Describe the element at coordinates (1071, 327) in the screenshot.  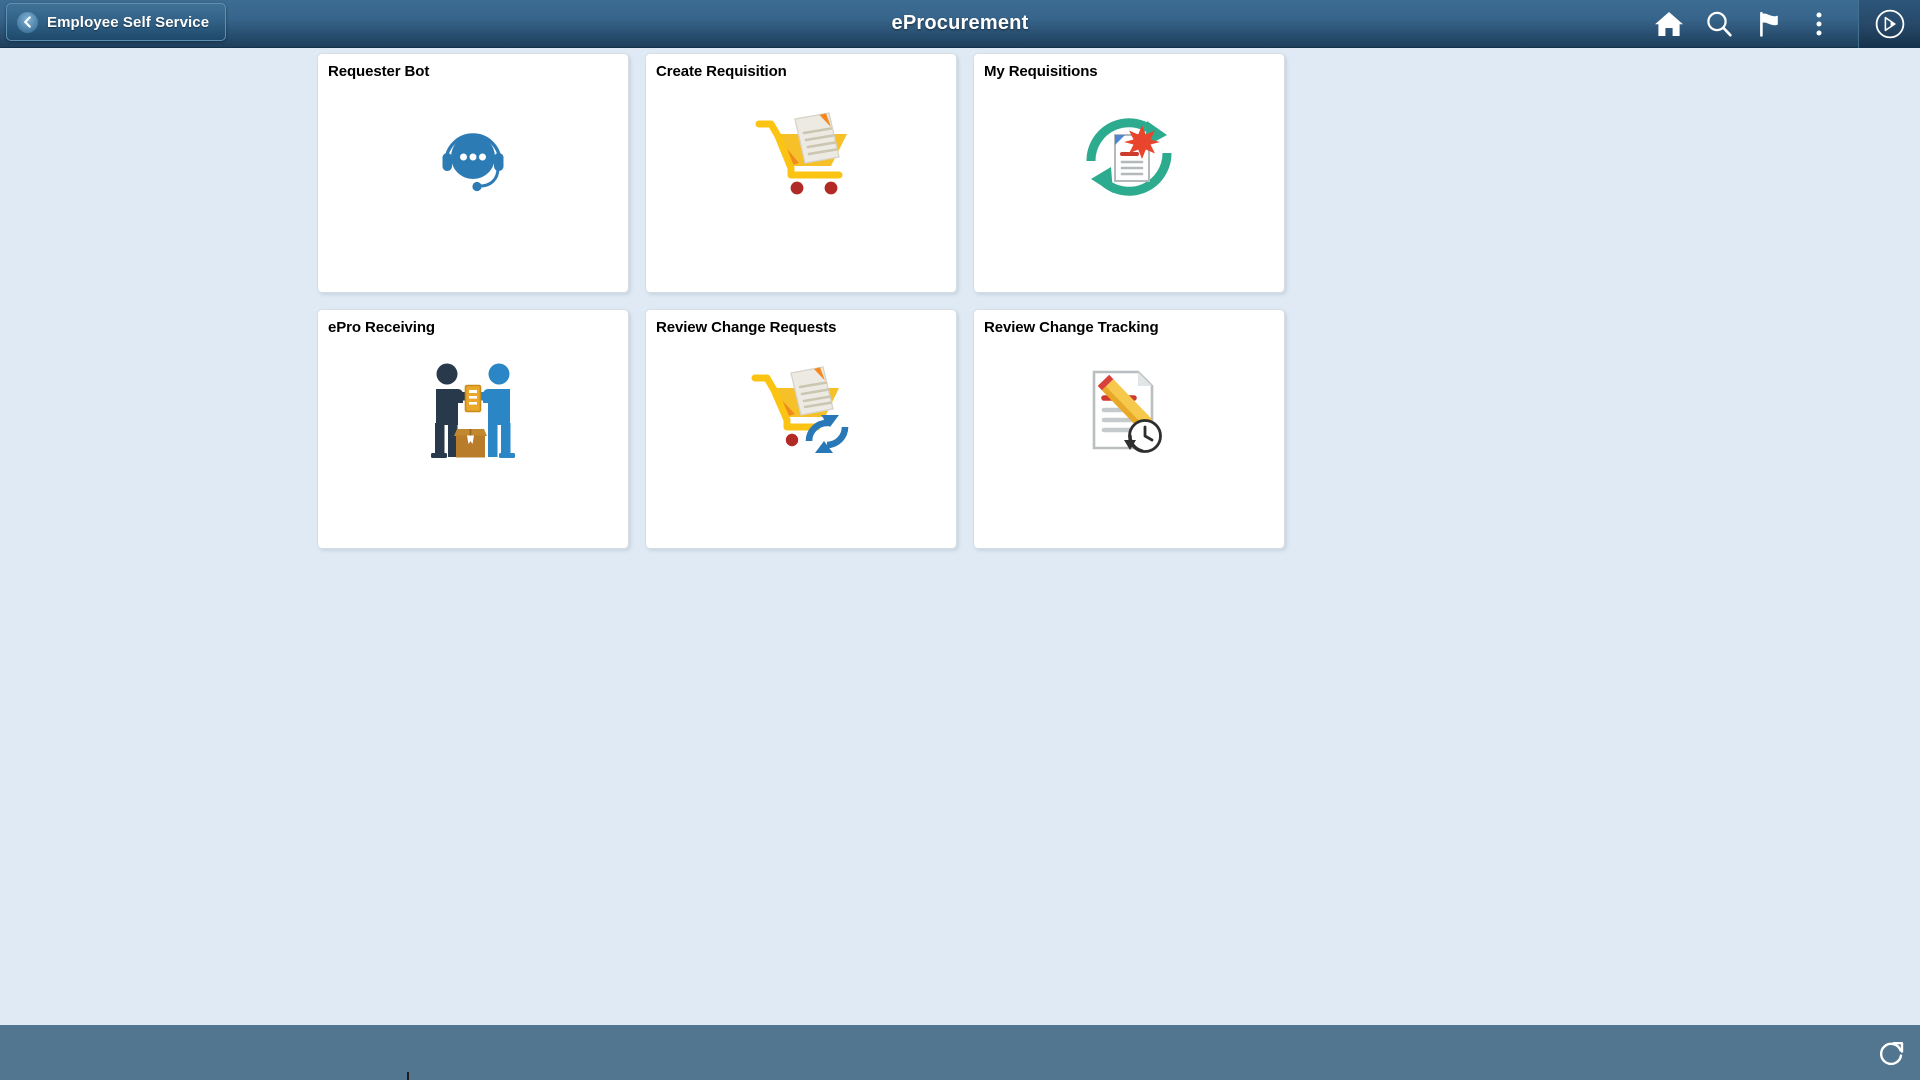
I see `tile-title: Review Change Tracking` at that location.